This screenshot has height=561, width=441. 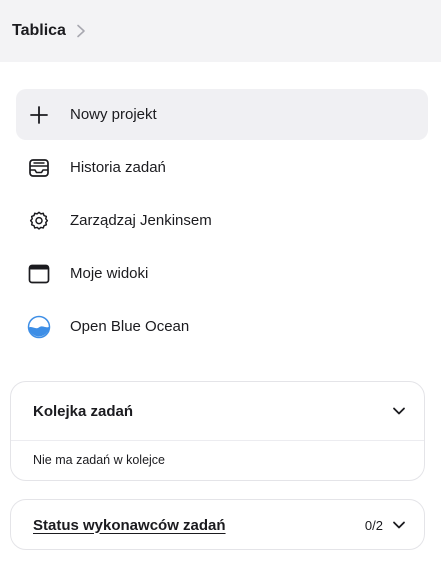 I want to click on build-queue-title: Kolejka zadań, so click(x=83, y=411).